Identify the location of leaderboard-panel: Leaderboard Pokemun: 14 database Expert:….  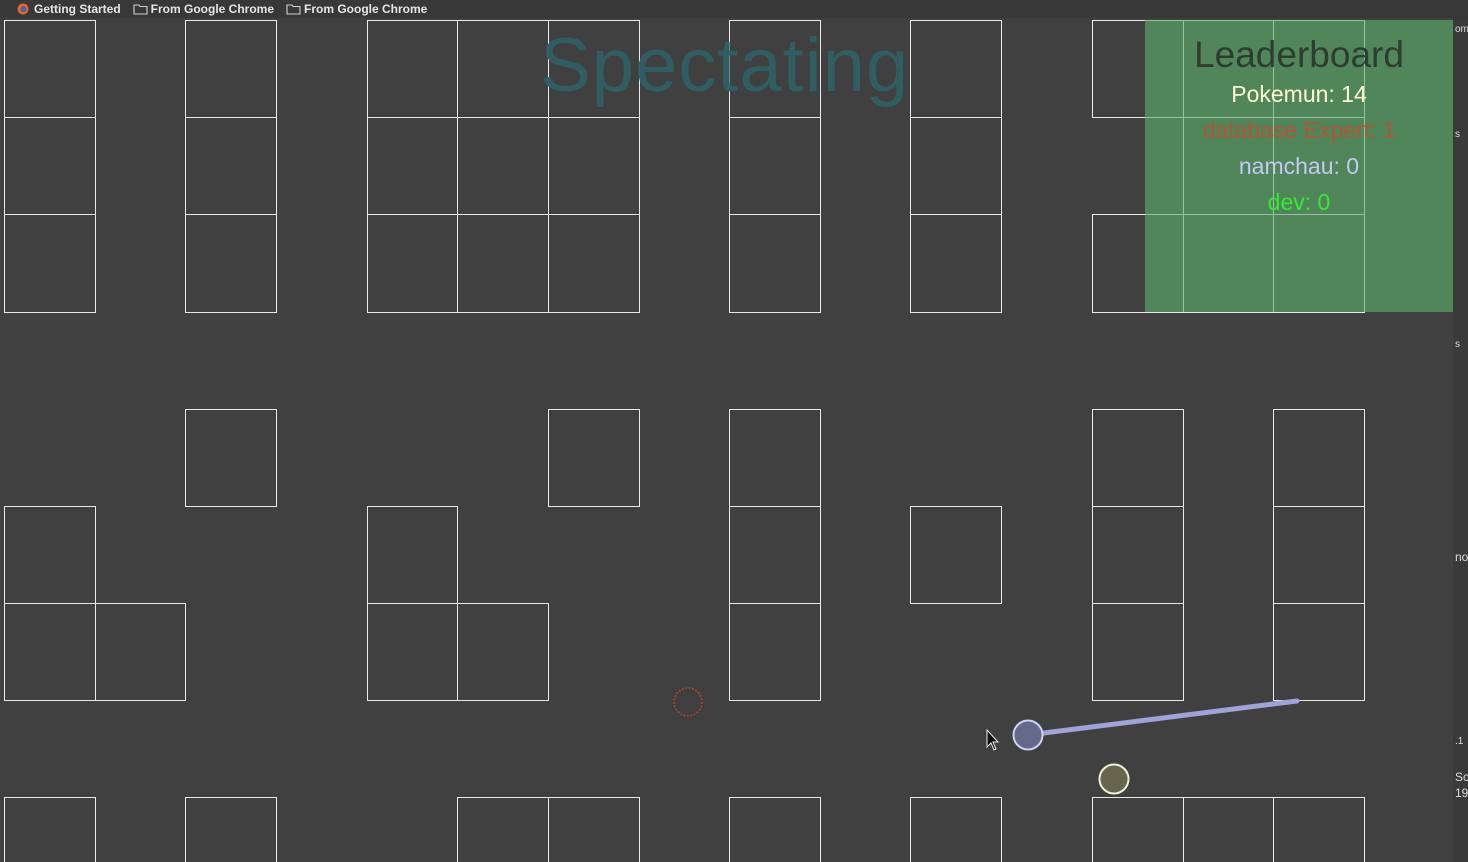
(1299, 166).